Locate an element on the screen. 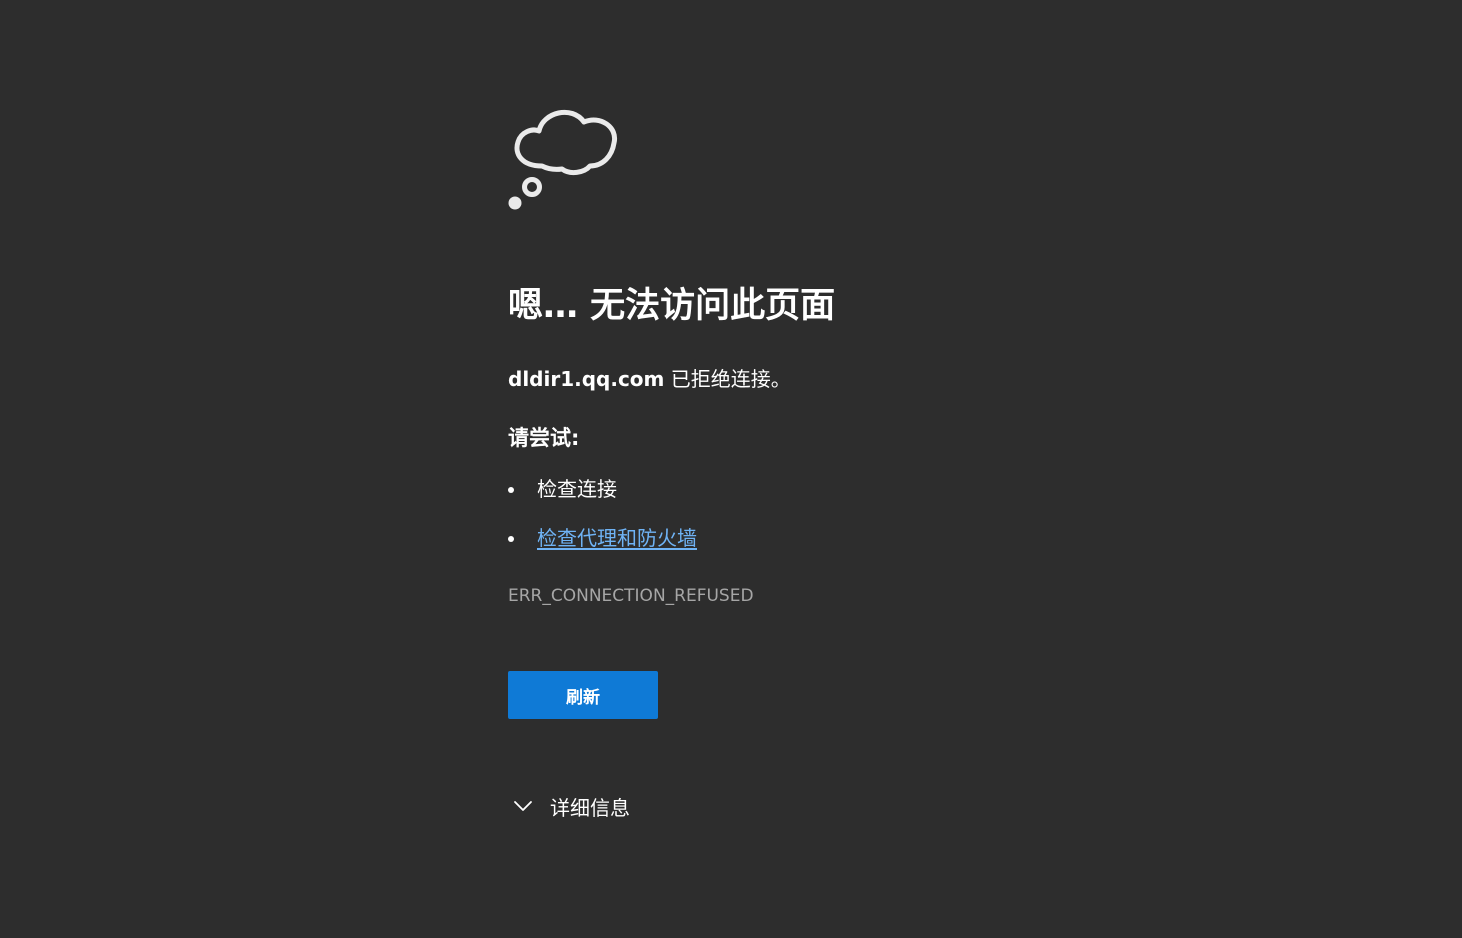 The height and width of the screenshot is (938, 1462). refresh-button: 刷新 is located at coordinates (583, 695).